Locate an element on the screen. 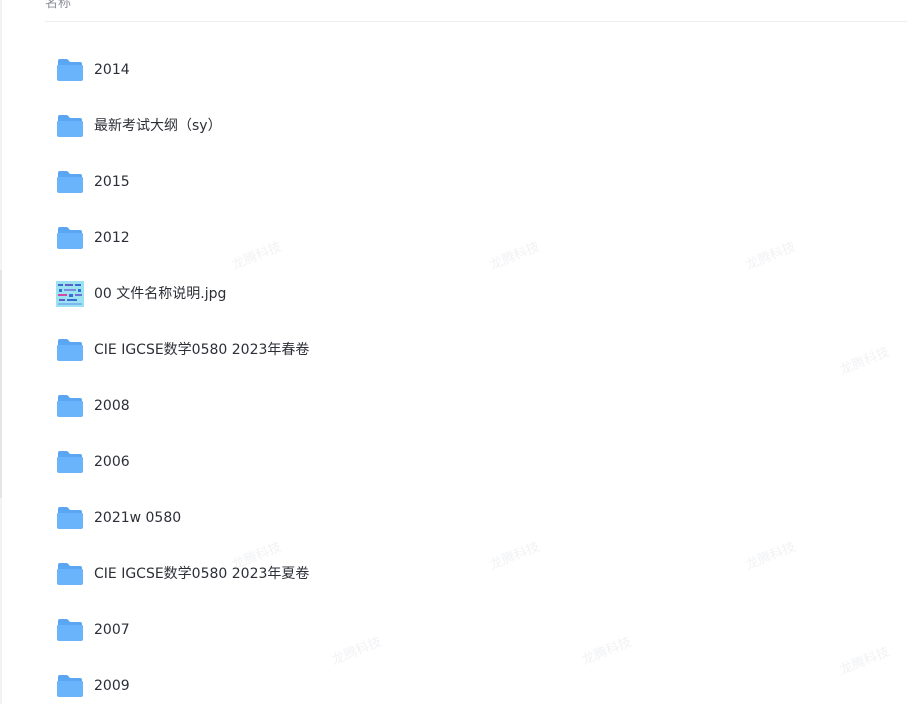 This screenshot has height=714, width=907. file-row: 2006 is located at coordinates (476, 462).